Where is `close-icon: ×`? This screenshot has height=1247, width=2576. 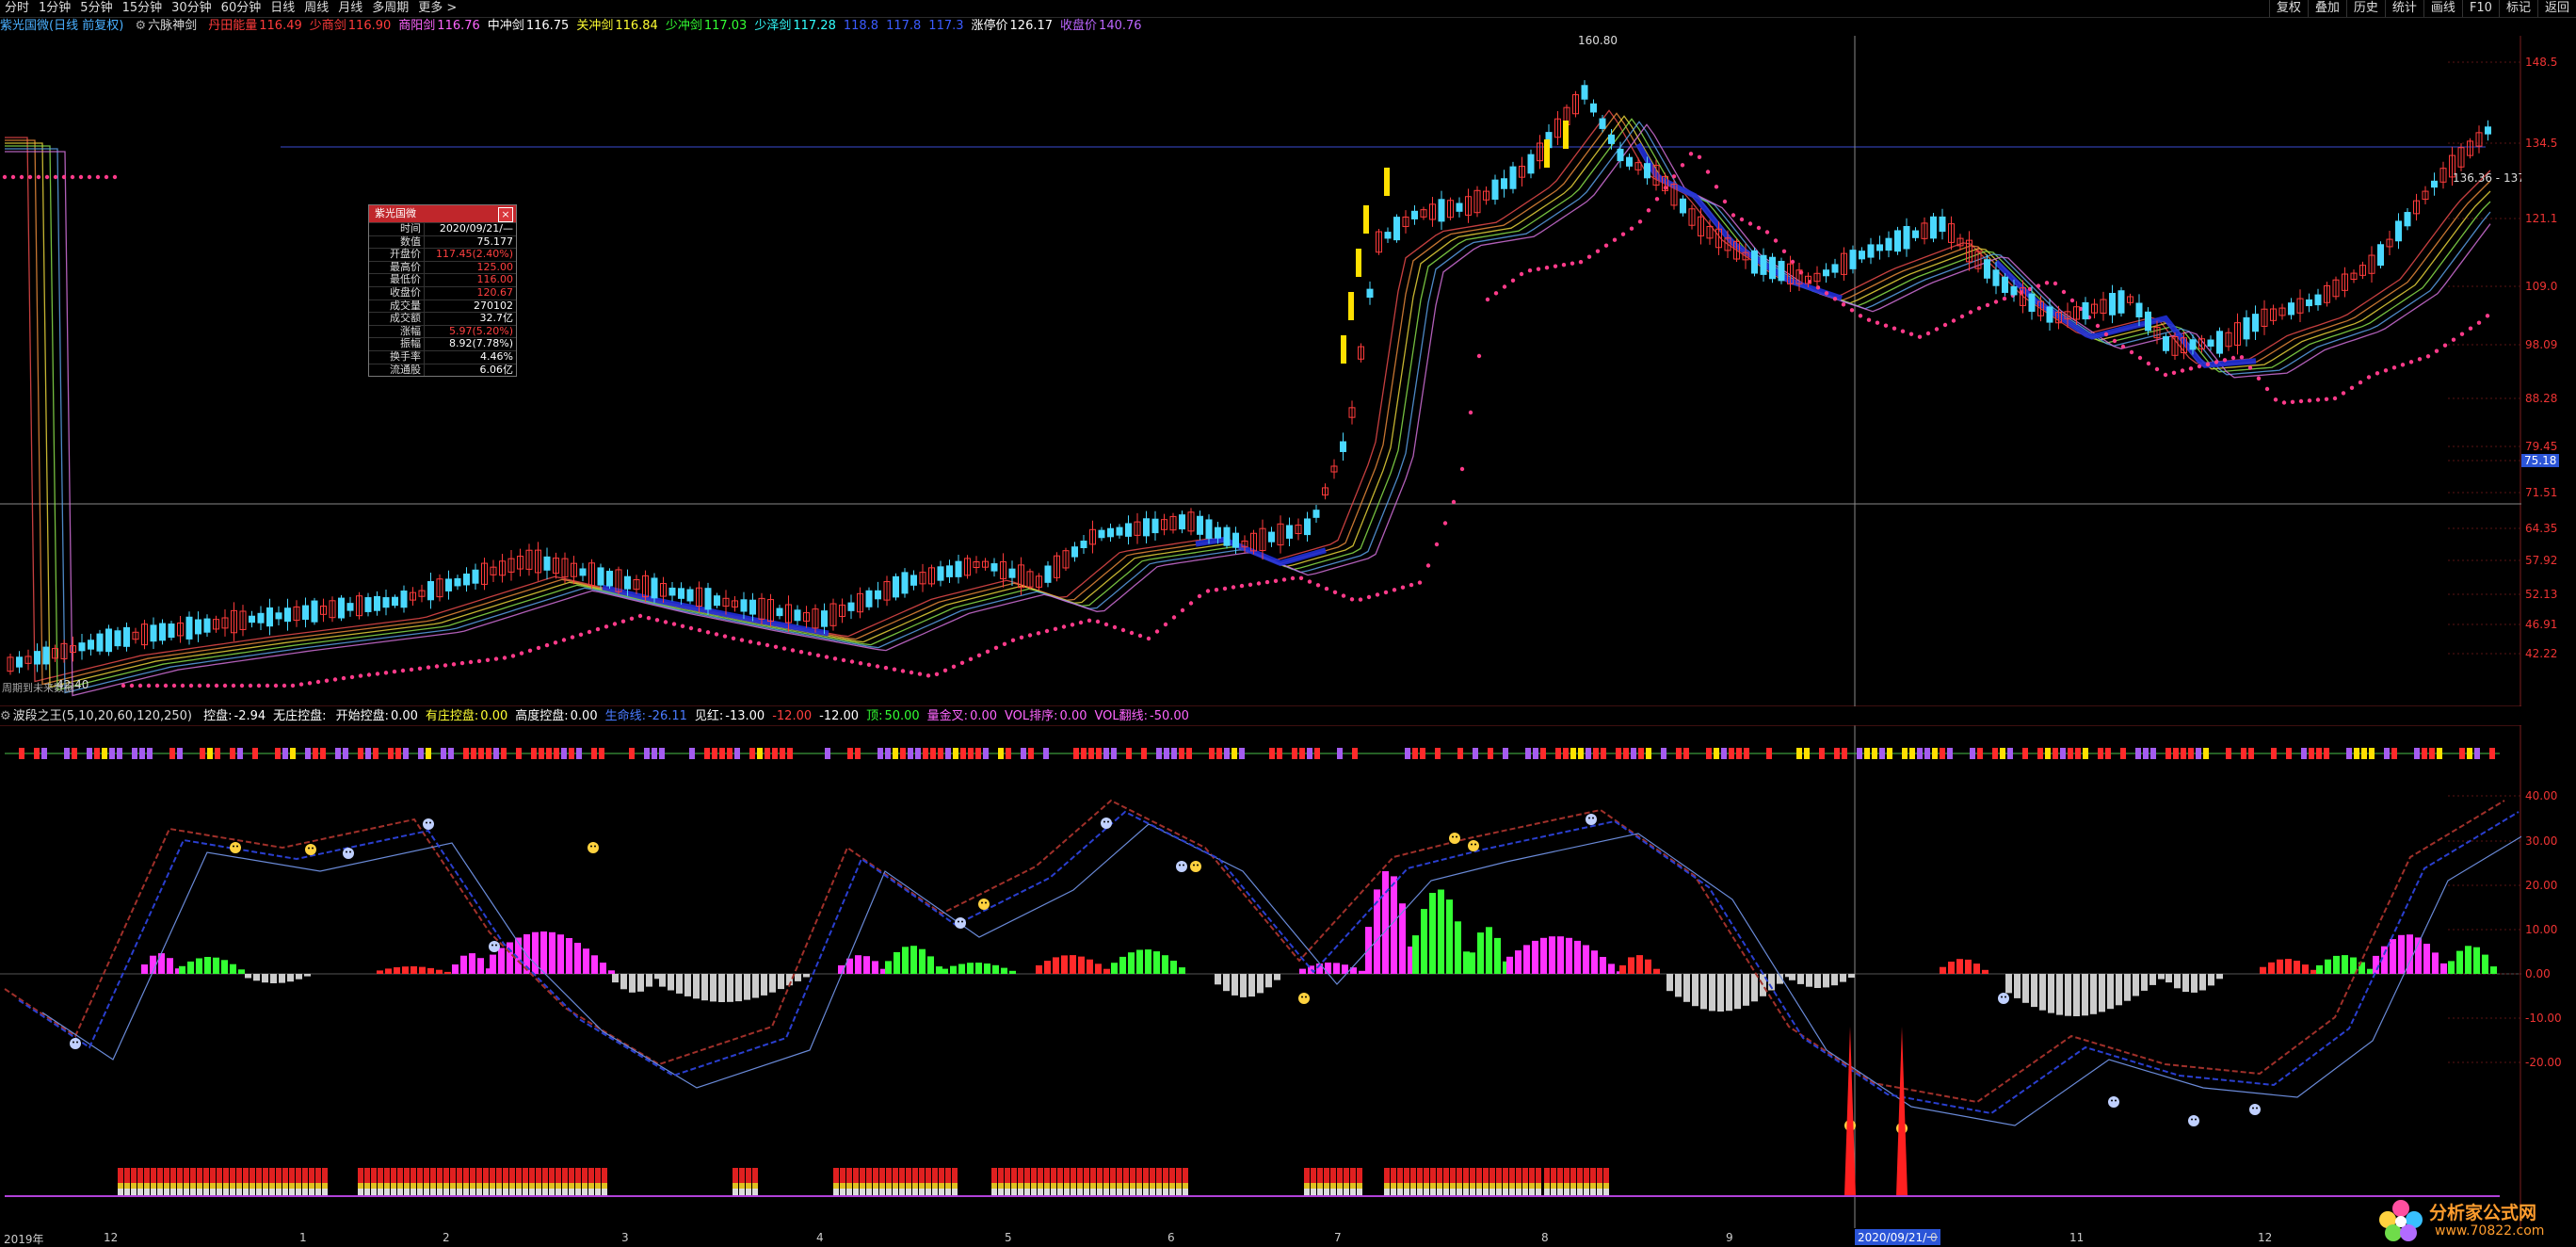 close-icon: × is located at coordinates (505, 214).